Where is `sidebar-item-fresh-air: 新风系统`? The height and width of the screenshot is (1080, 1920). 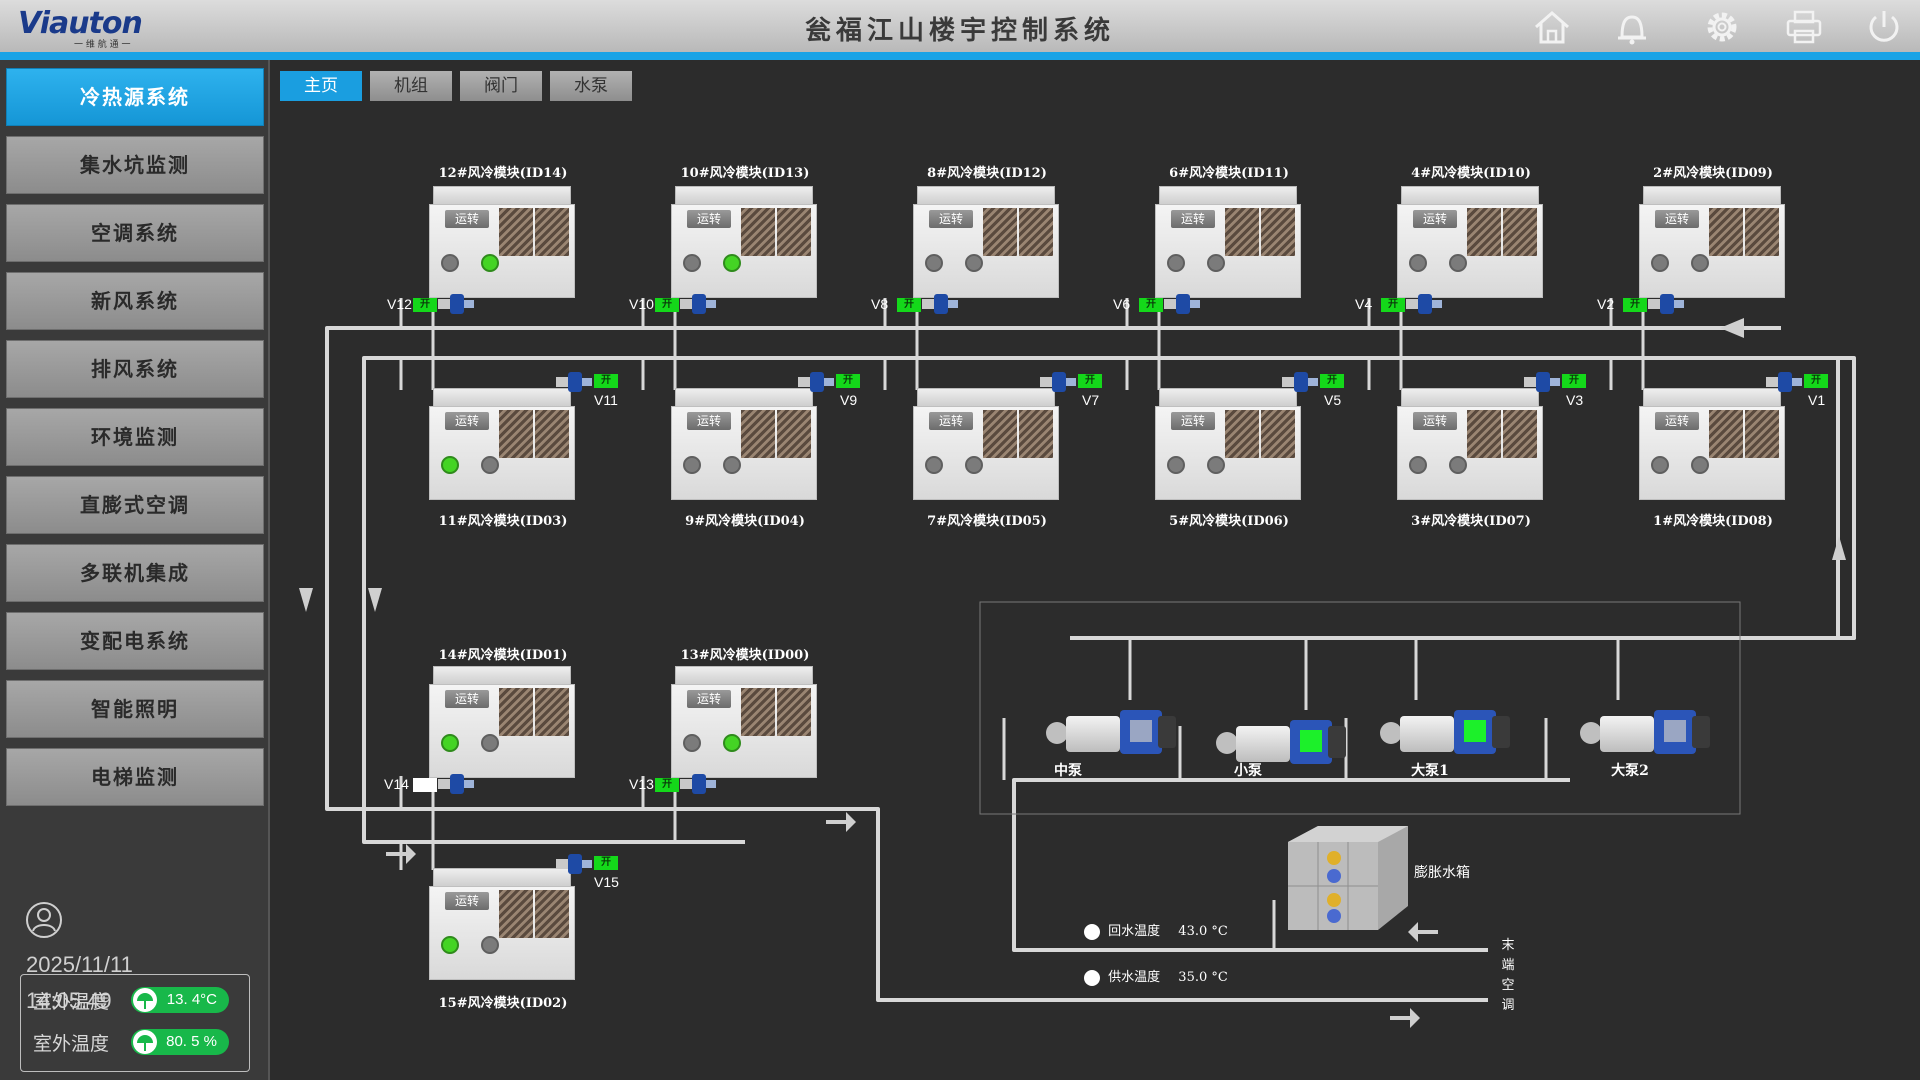 sidebar-item-fresh-air: 新风系统 is located at coordinates (135, 301).